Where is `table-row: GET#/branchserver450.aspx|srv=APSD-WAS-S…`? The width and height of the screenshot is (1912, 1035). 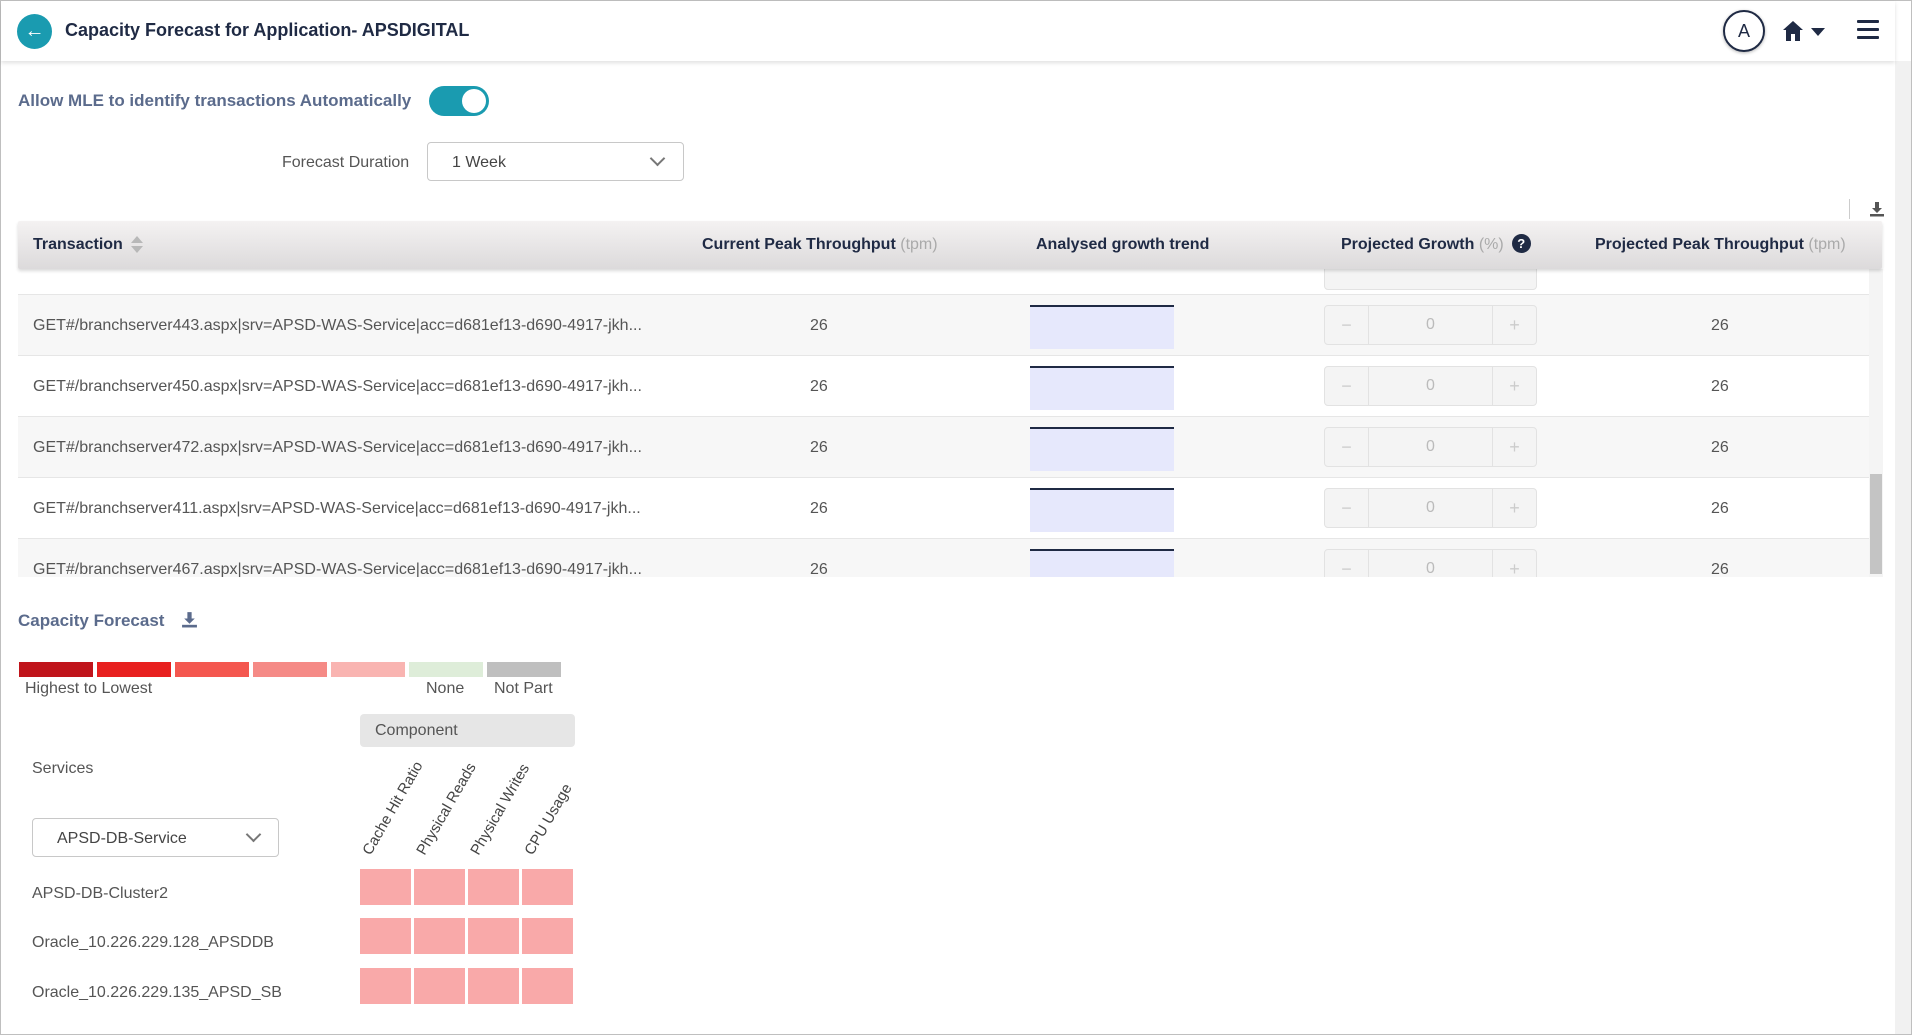 table-row: GET#/branchserver450.aspx|srv=APSD-WAS-S… is located at coordinates (943, 386).